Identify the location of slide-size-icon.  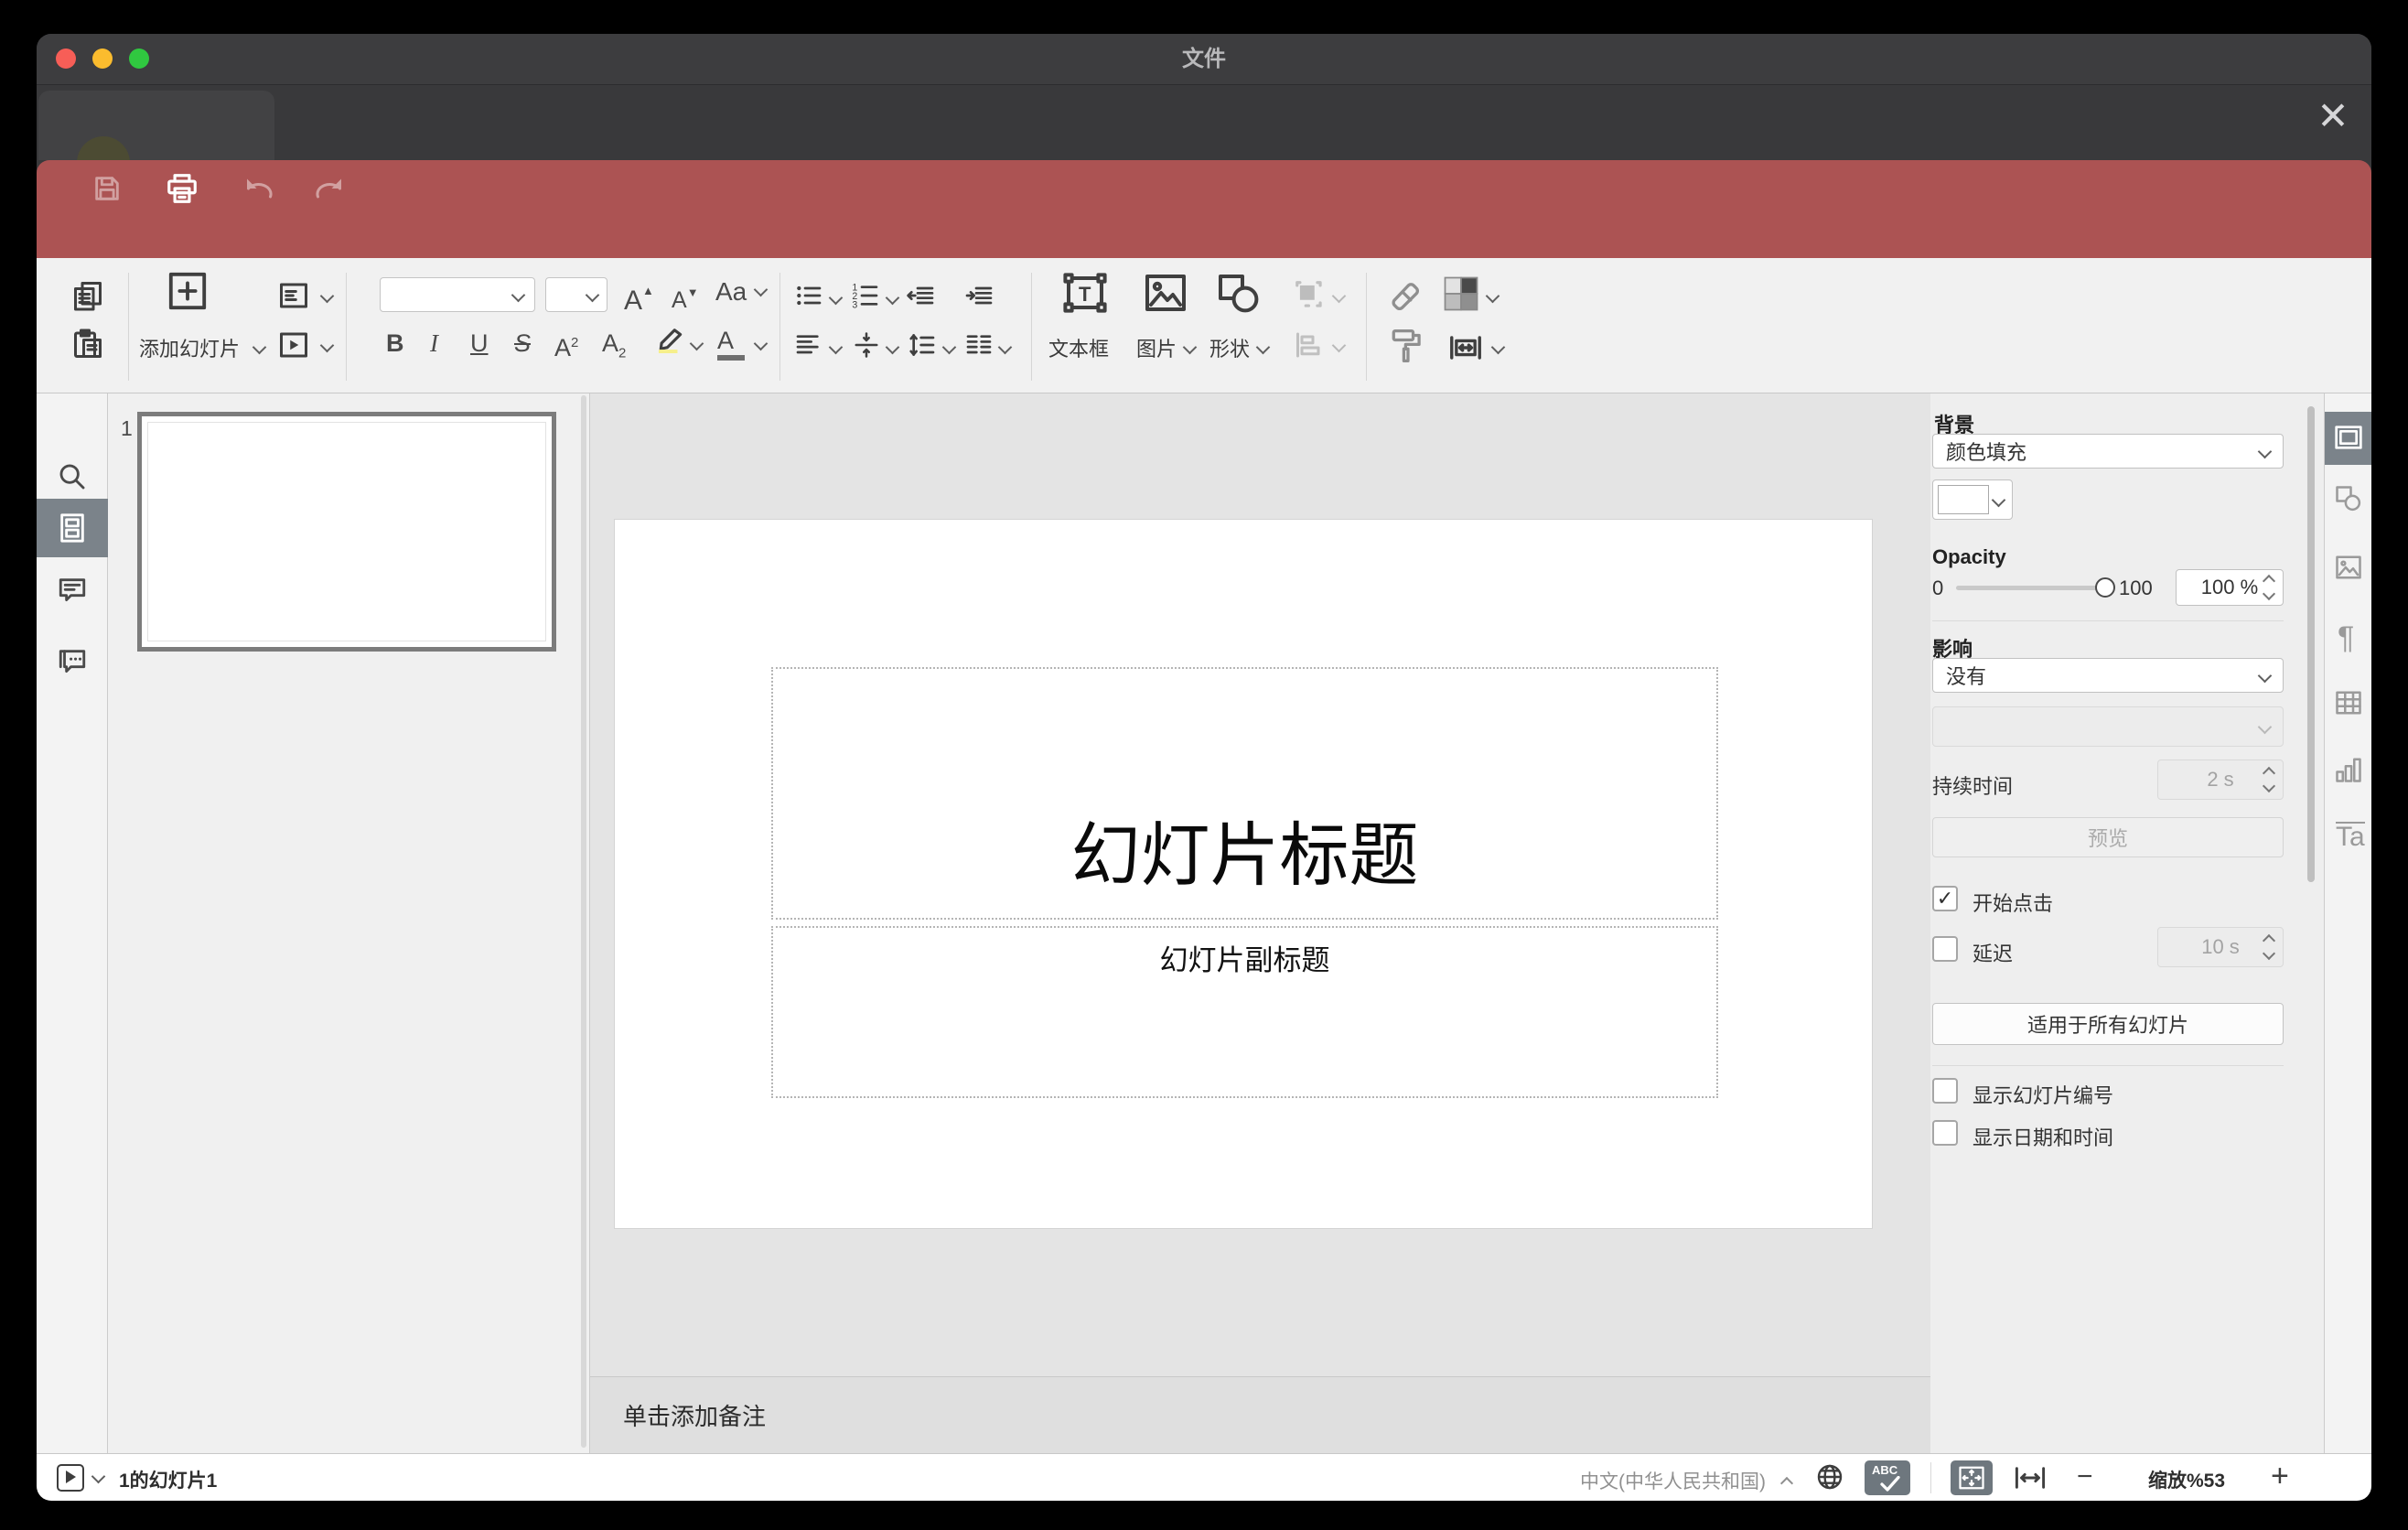
(1466, 347).